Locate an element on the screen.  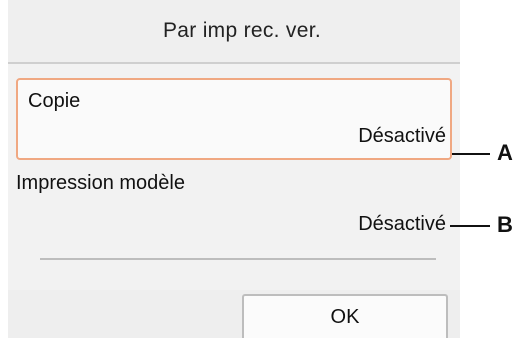
callout-line-b is located at coordinates (470, 226).